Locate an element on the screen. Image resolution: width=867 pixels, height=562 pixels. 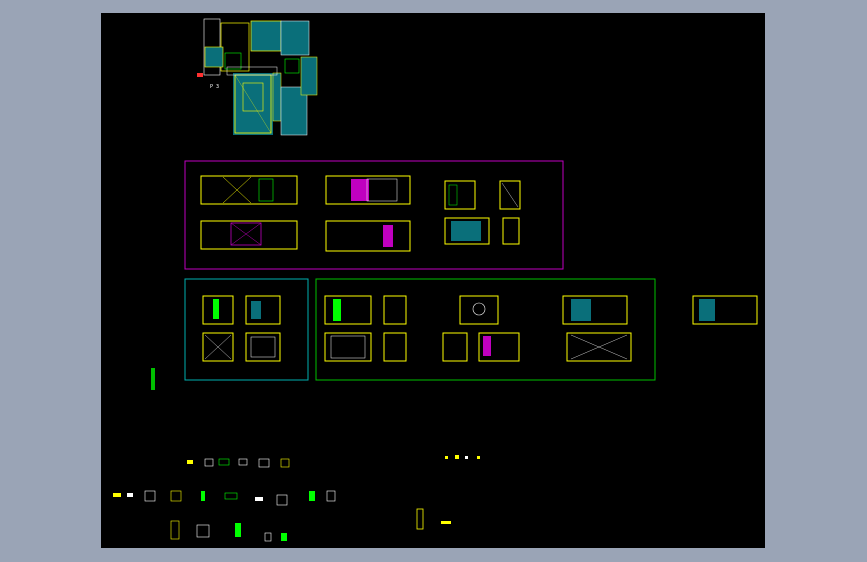
room-group-green is located at coordinates (485, 329).